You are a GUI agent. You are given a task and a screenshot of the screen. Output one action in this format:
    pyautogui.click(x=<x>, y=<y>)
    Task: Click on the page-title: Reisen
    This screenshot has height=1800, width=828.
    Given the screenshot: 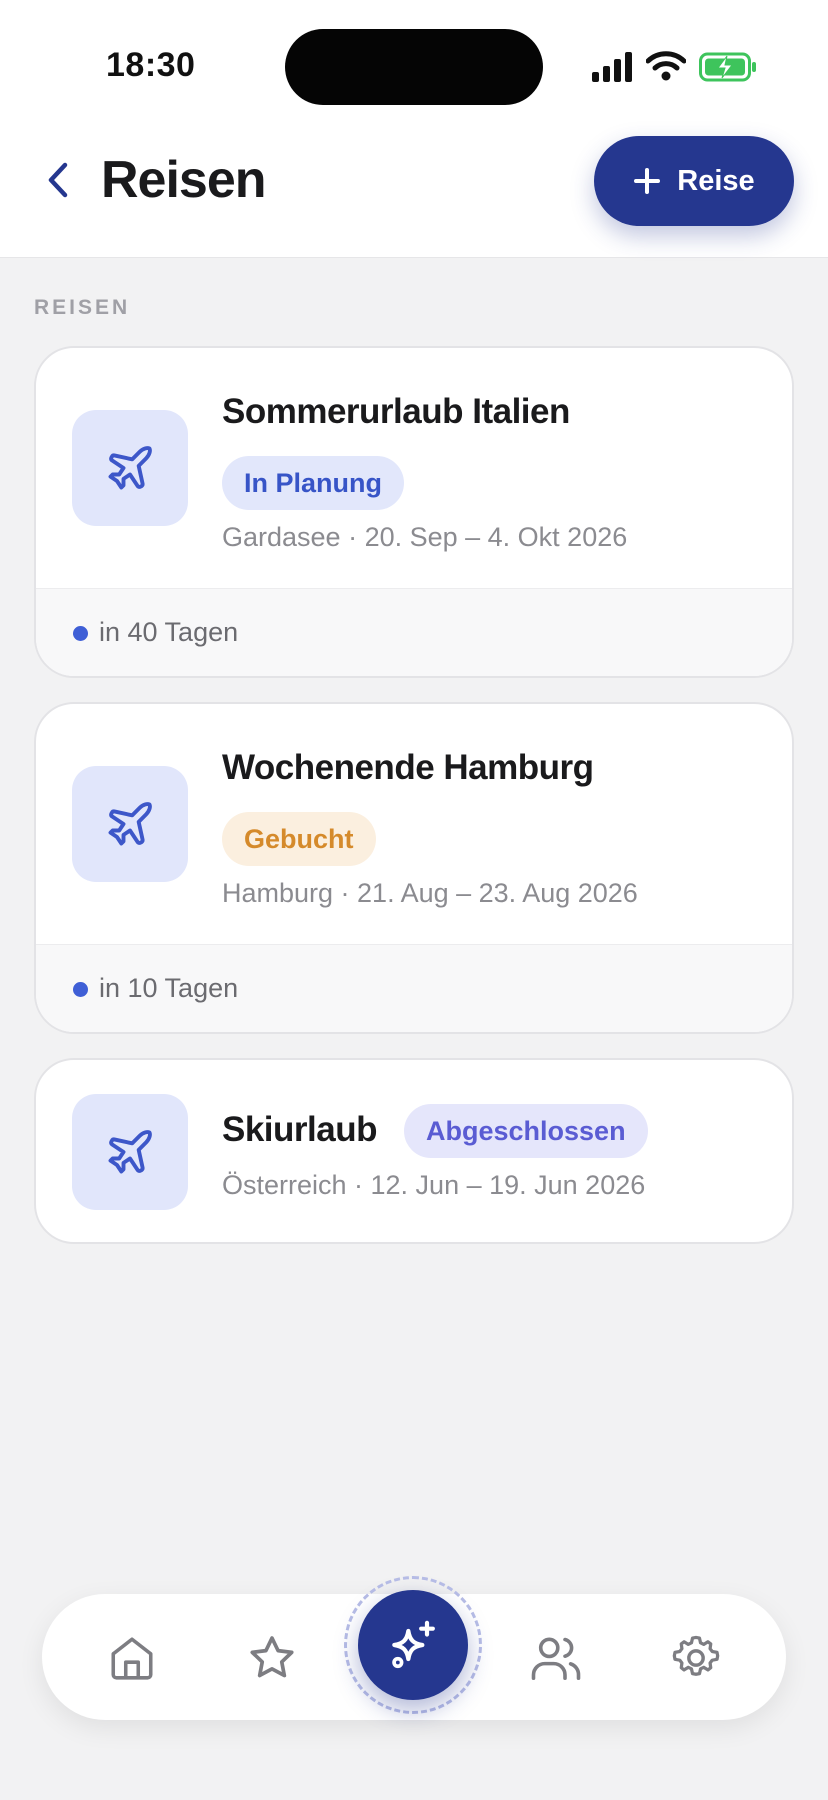 What is the action you would take?
    pyautogui.click(x=184, y=180)
    